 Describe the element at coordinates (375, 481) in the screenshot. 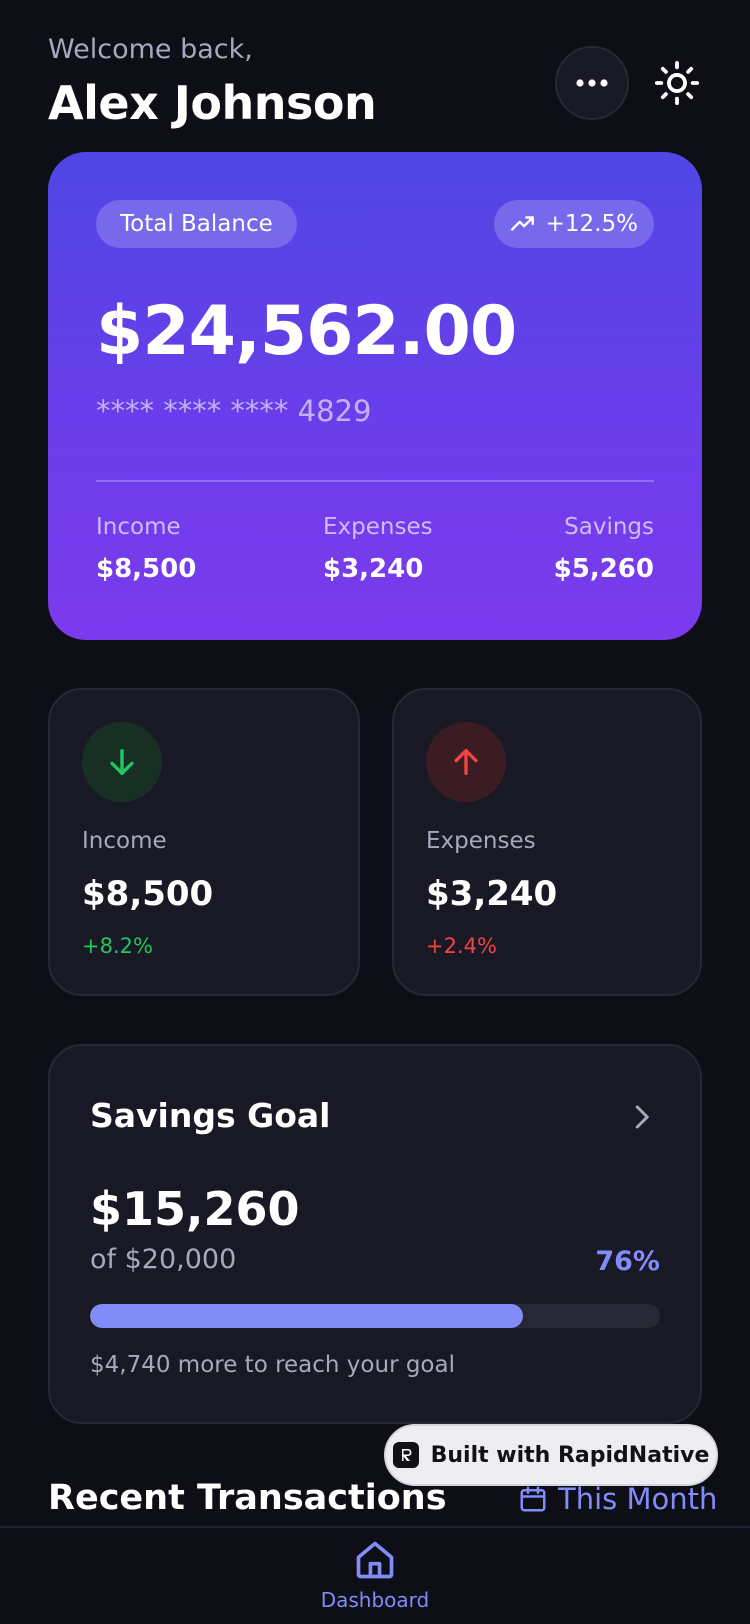

I see `card-divider` at that location.